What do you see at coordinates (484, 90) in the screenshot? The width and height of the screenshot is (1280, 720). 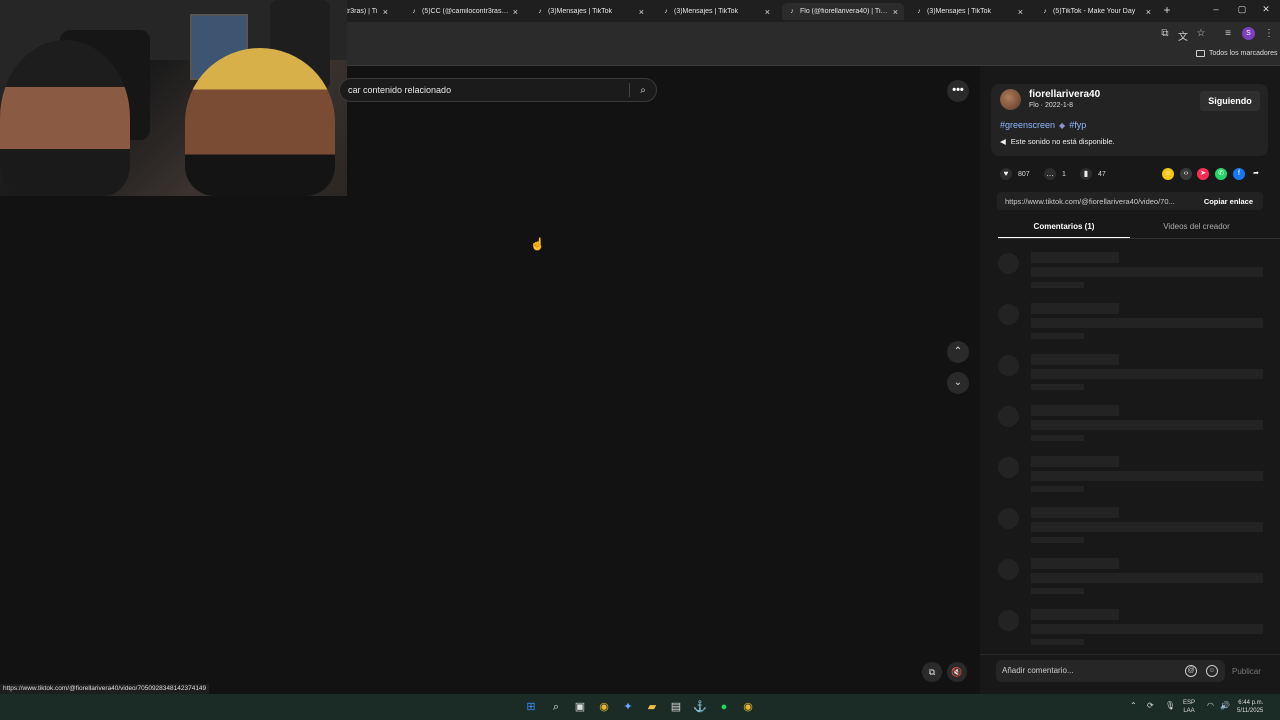 I see `related-search-input: car contenido relacionado` at bounding box center [484, 90].